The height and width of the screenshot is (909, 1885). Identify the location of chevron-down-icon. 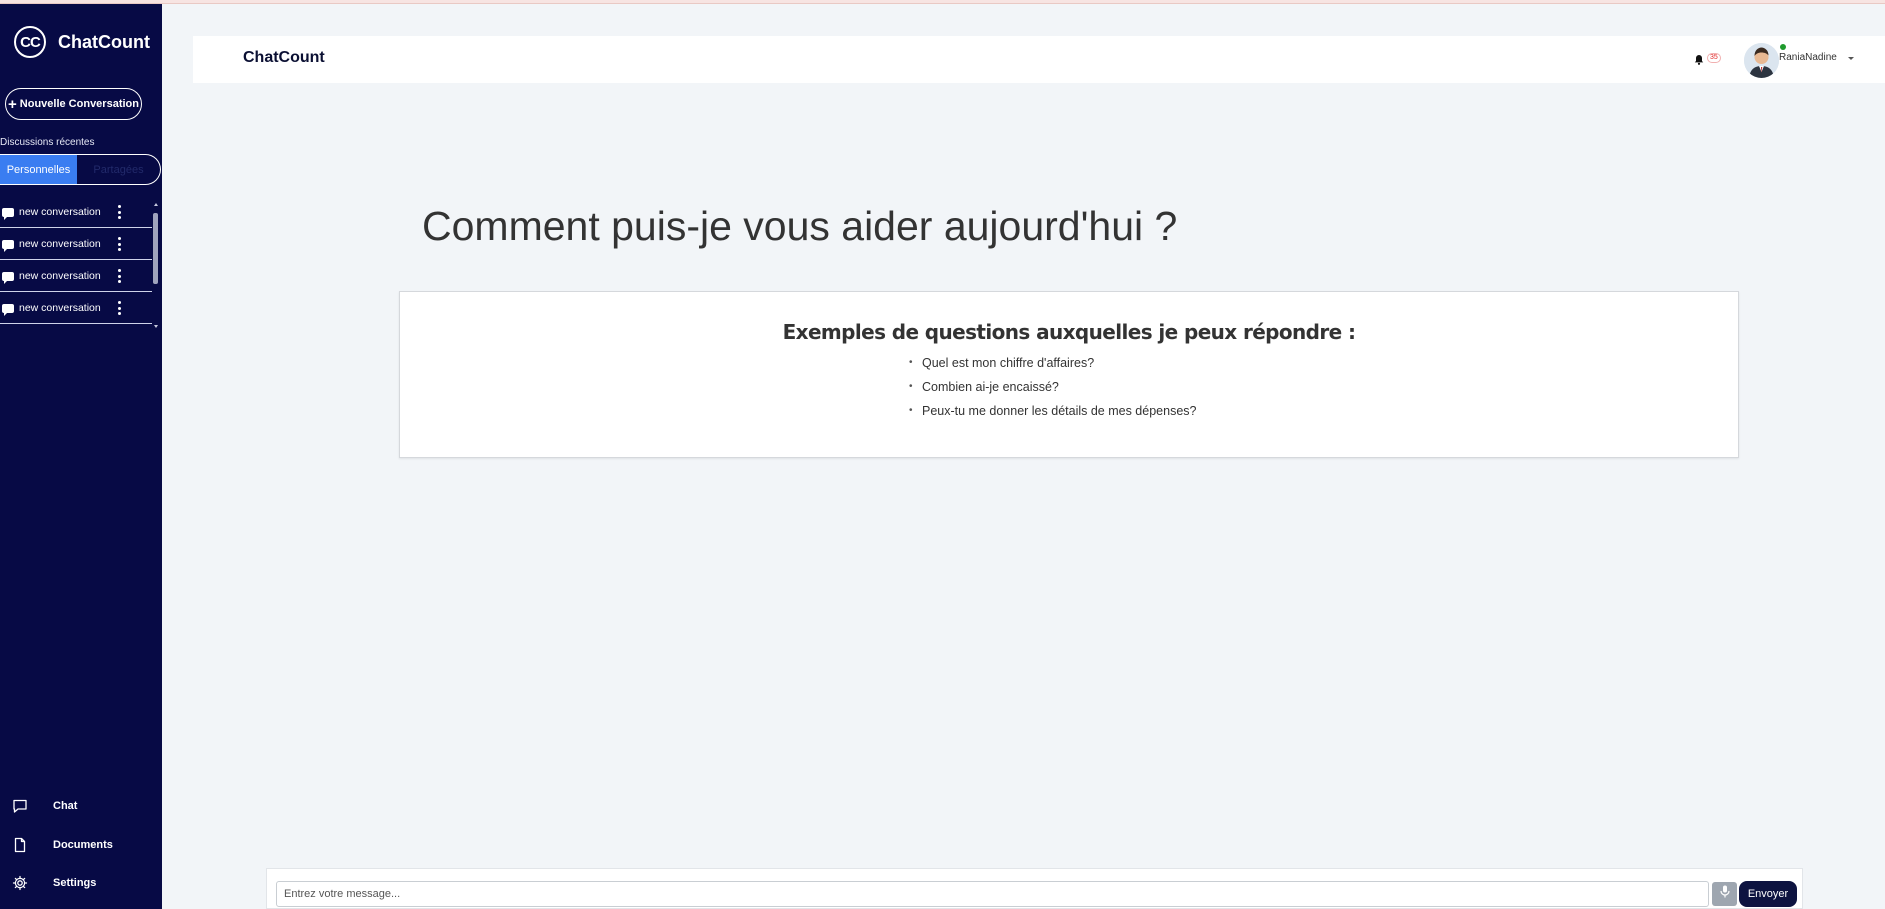
(1851, 58).